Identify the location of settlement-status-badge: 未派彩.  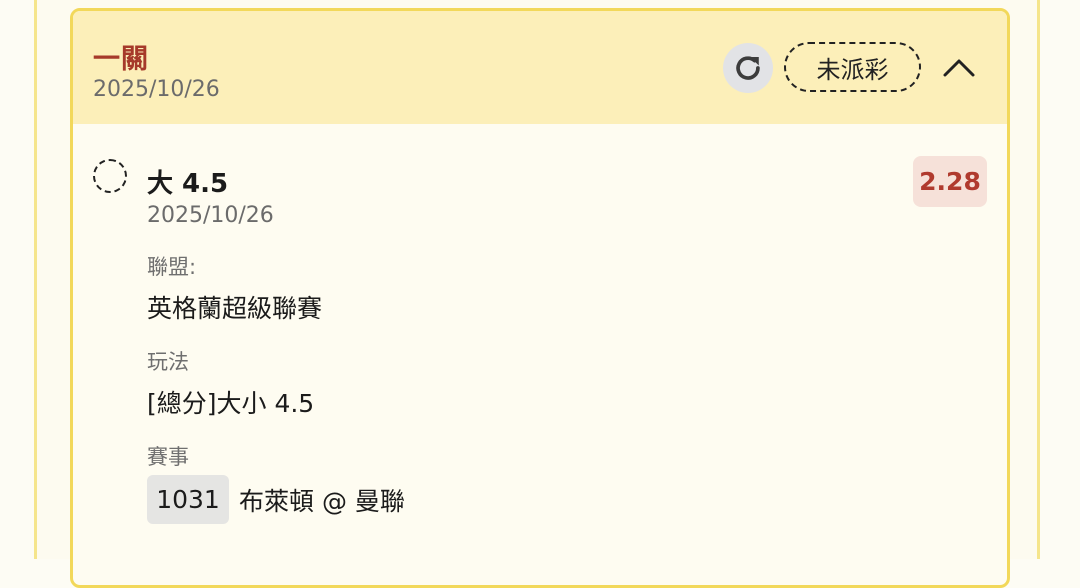
(852, 67).